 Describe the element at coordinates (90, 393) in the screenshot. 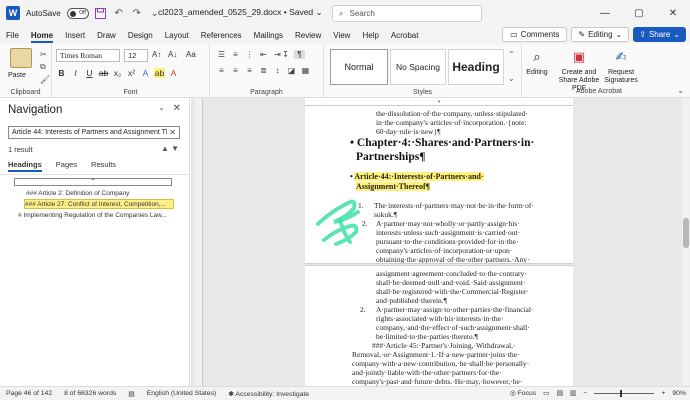

I see `word-count: 8 of 66326 words` at that location.